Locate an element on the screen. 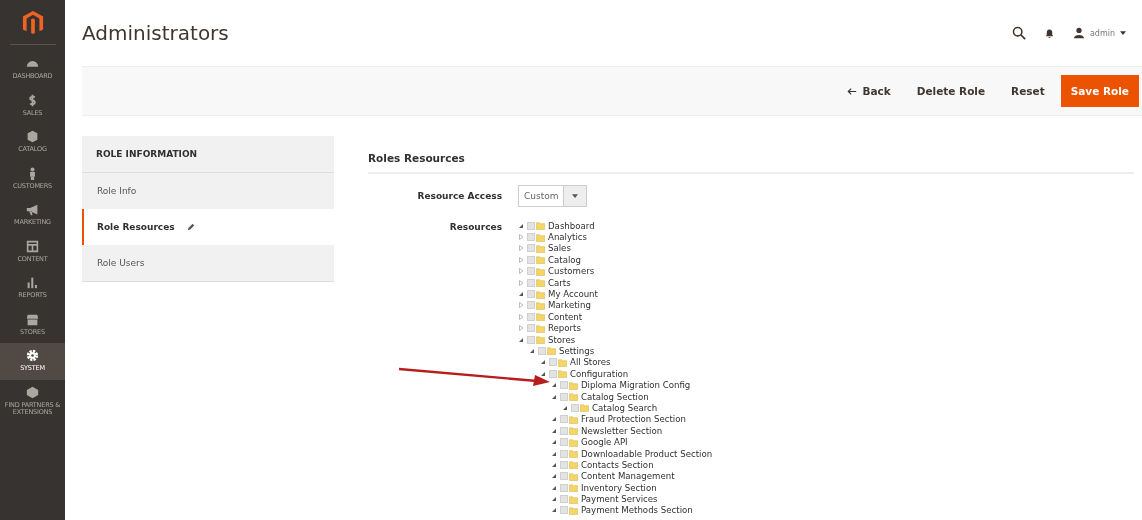  tree-item-label: Analytics is located at coordinates (568, 237).